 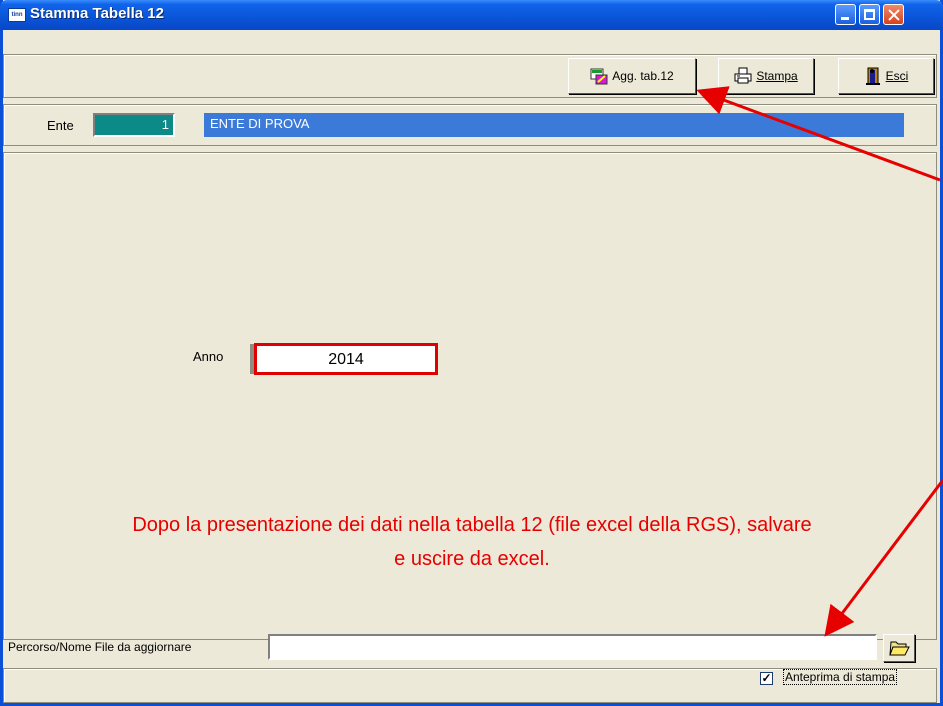 What do you see at coordinates (643, 76) in the screenshot?
I see `agg-tab12-label: Agg. tab.12` at bounding box center [643, 76].